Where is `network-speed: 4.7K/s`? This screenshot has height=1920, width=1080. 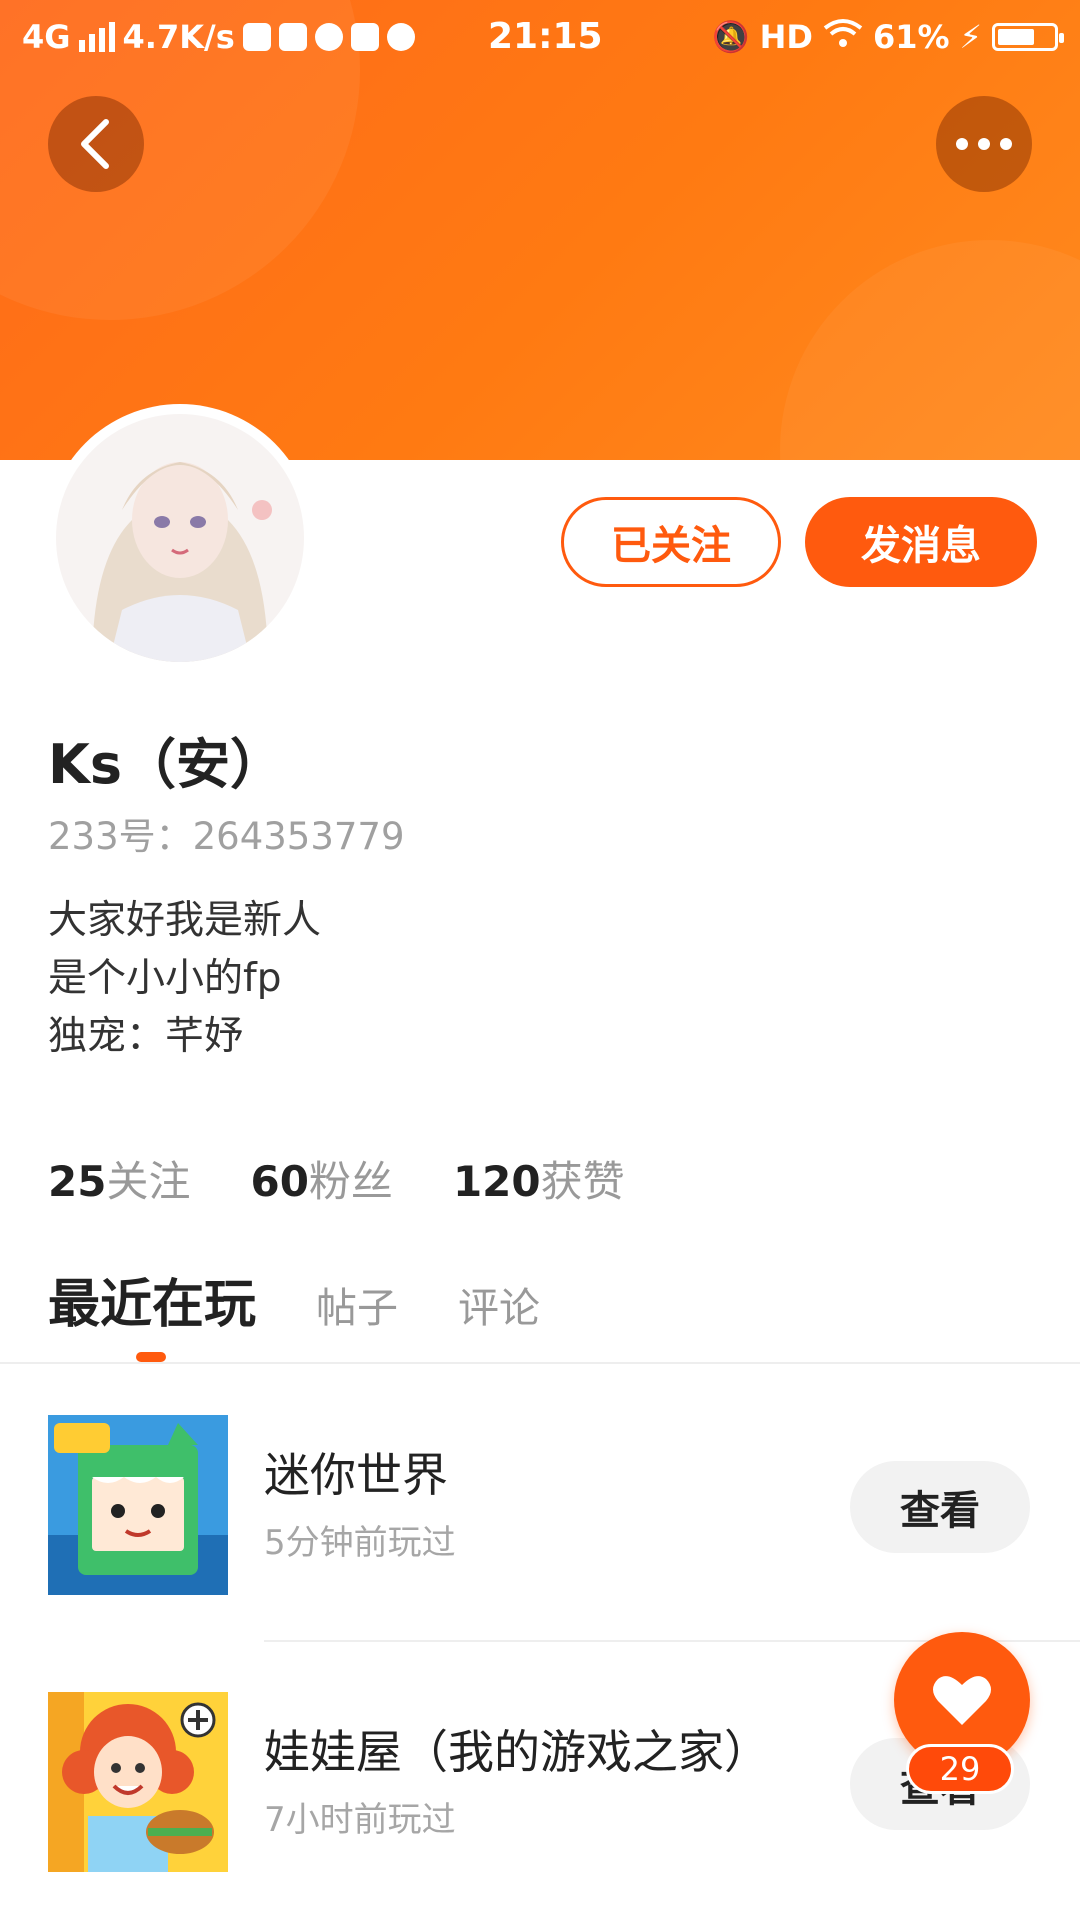
network-speed: 4.7K/s is located at coordinates (178, 37).